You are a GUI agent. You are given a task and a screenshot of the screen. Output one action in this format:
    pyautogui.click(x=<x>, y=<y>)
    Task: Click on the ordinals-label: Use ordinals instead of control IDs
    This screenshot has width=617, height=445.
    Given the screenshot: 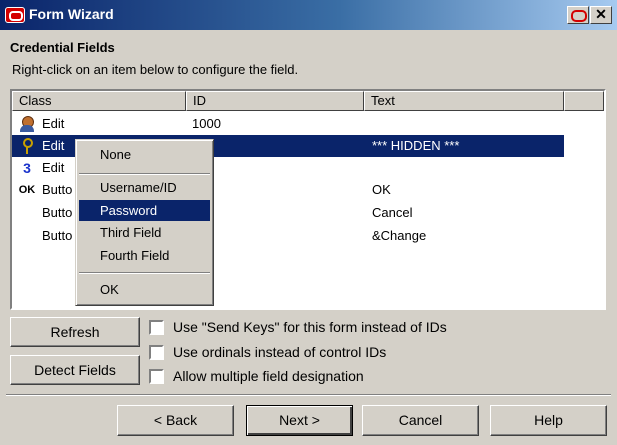 What is the action you would take?
    pyautogui.click(x=280, y=352)
    